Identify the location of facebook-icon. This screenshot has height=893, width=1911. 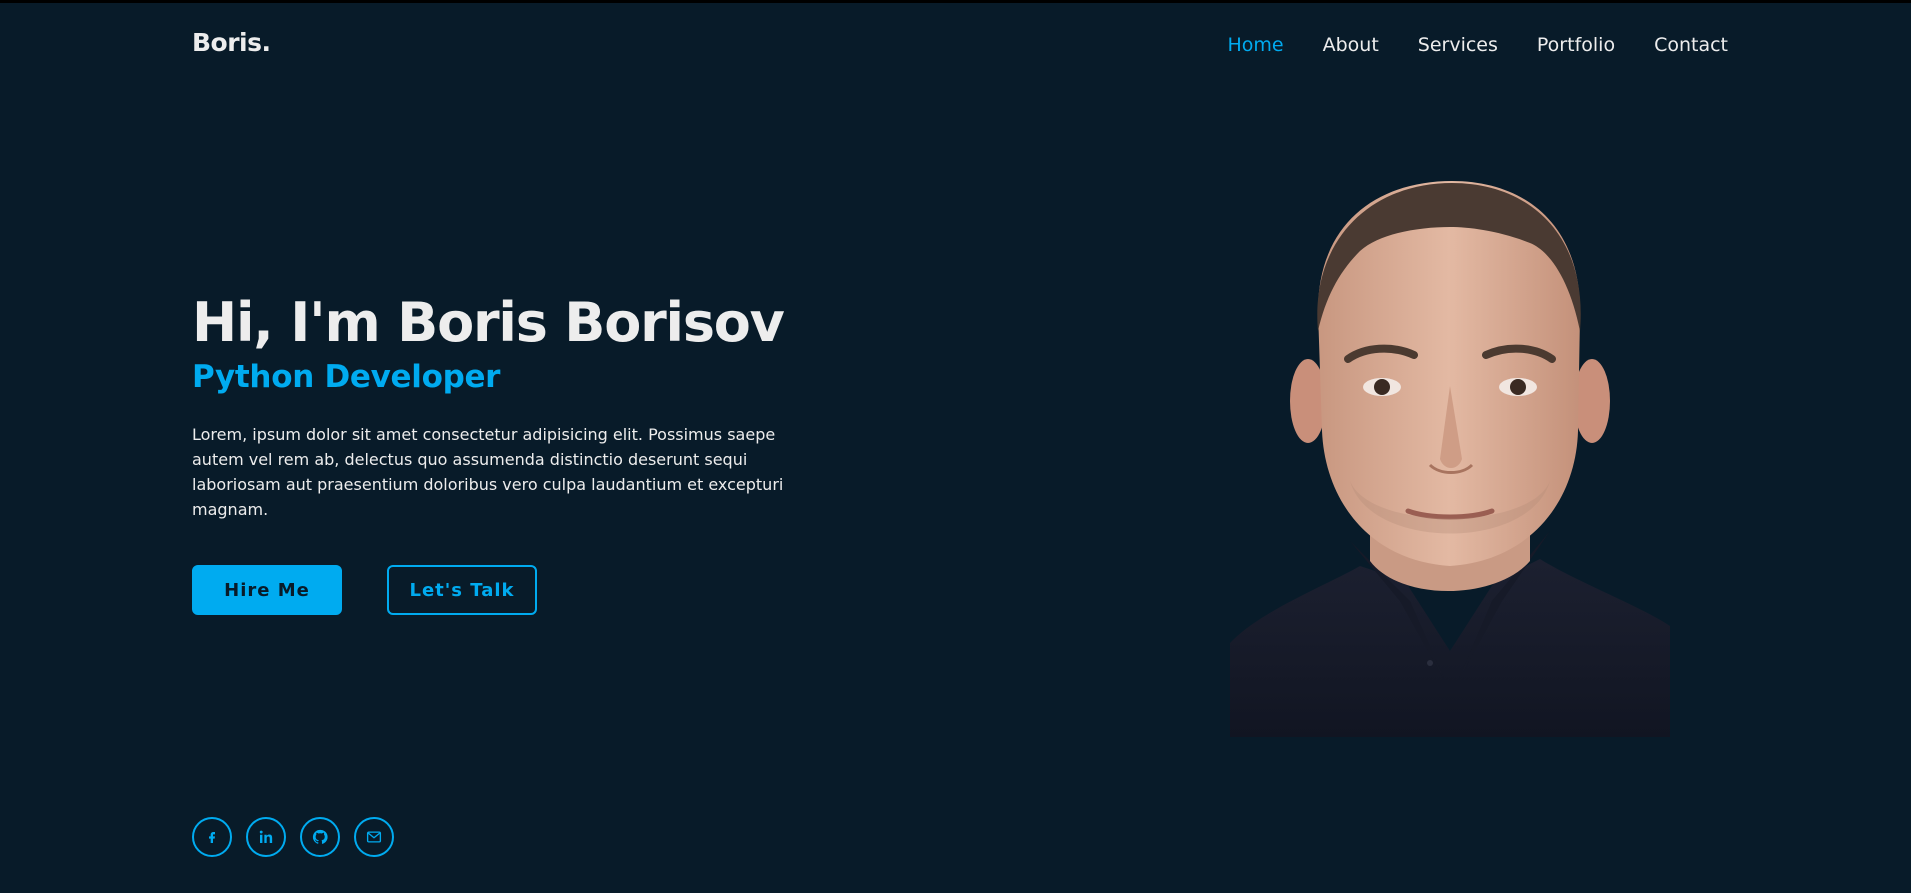
(212, 837).